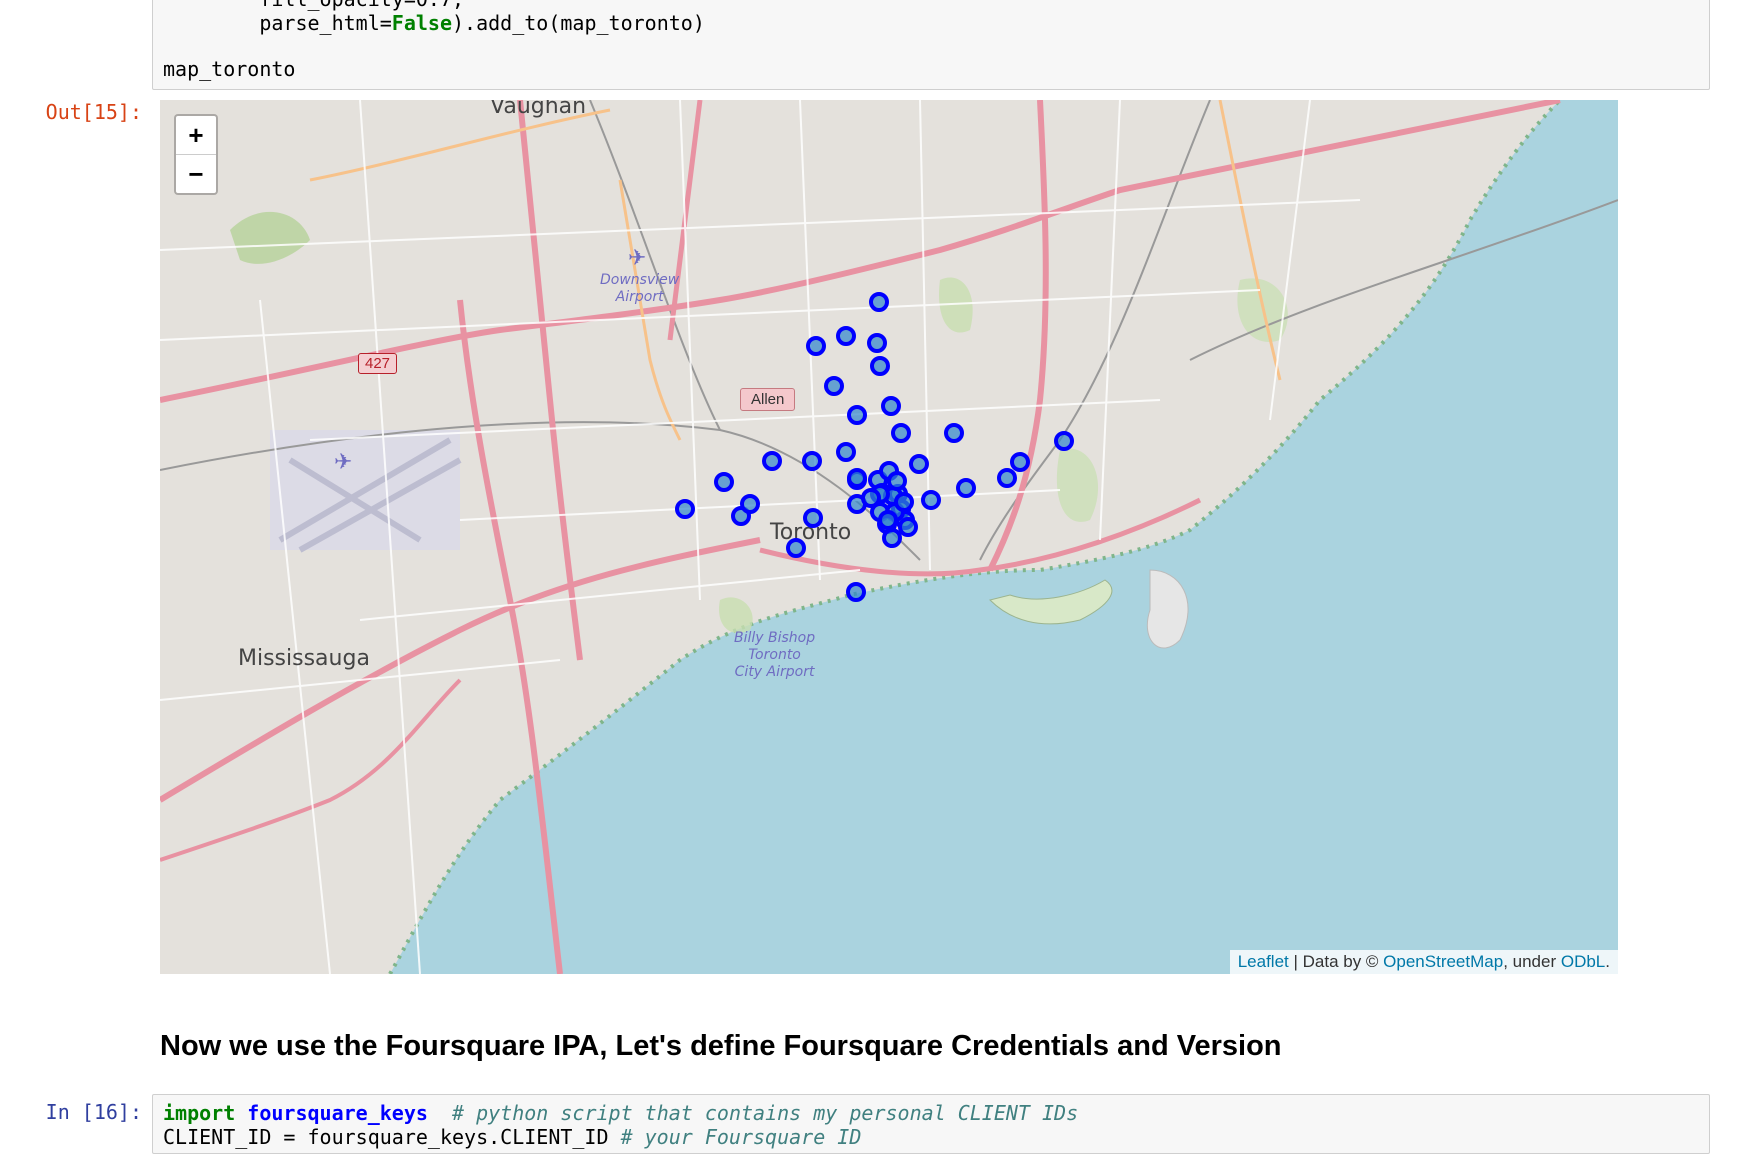 This screenshot has width=1758, height=1154. I want to click on openstreetmap-link: OpenStreetMap, so click(1443, 961).